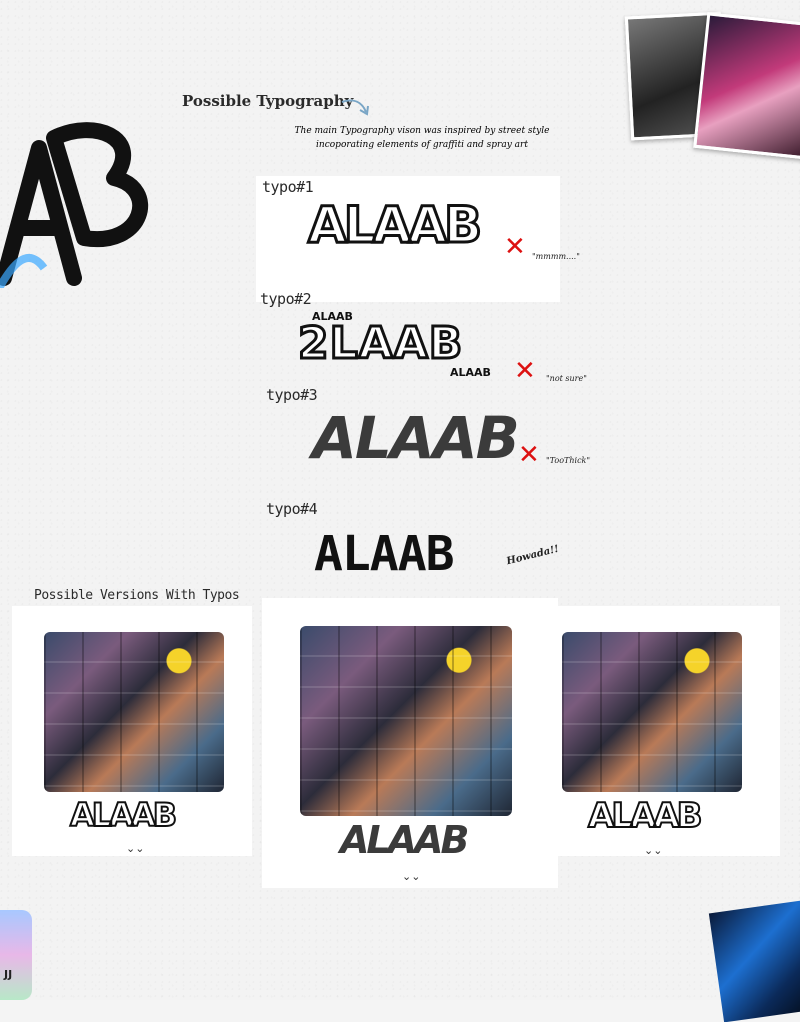 The height and width of the screenshot is (1022, 800). Describe the element at coordinates (384, 554) in the screenshot. I see `typo-4-wordmark: ALAAB` at that location.